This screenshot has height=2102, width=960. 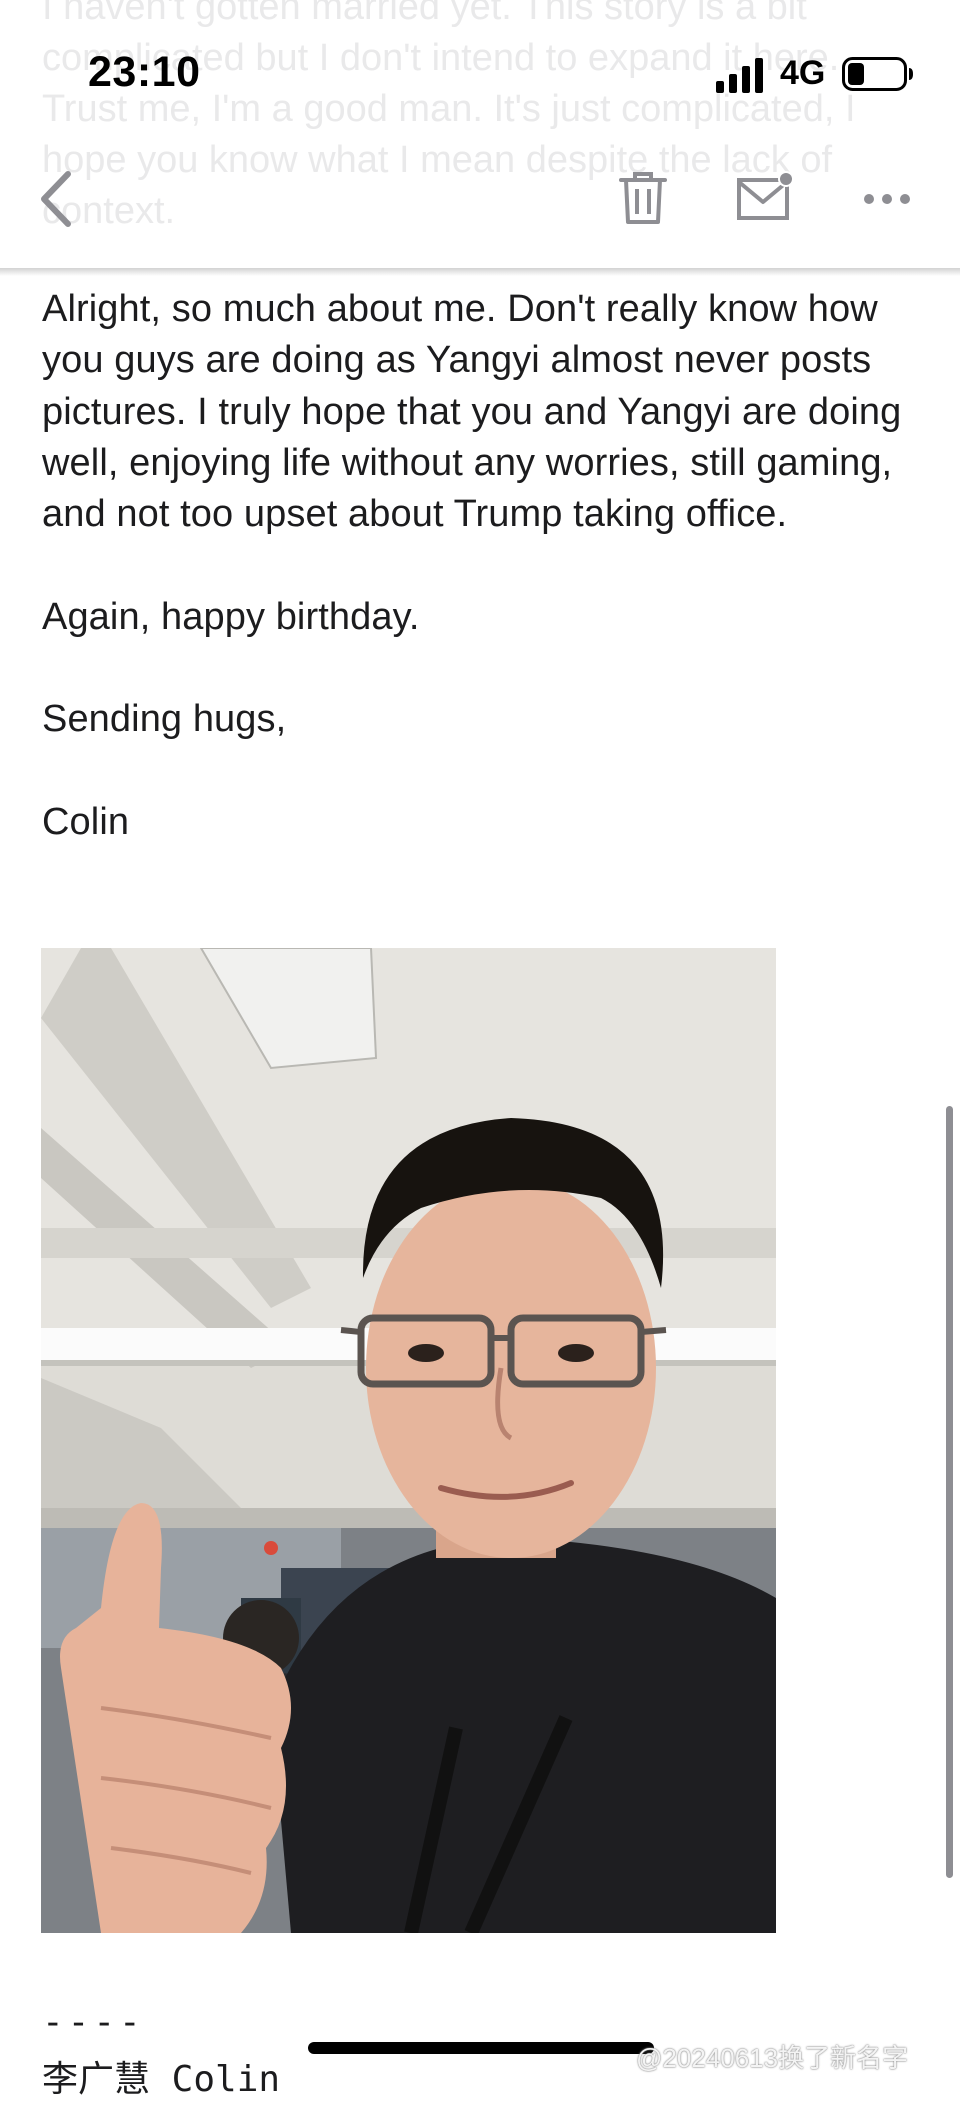 What do you see at coordinates (144, 72) in the screenshot?
I see `status-time: 23:10` at bounding box center [144, 72].